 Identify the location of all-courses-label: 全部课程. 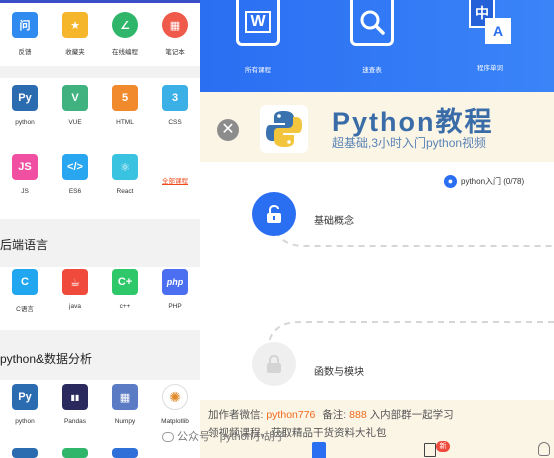
(175, 181).